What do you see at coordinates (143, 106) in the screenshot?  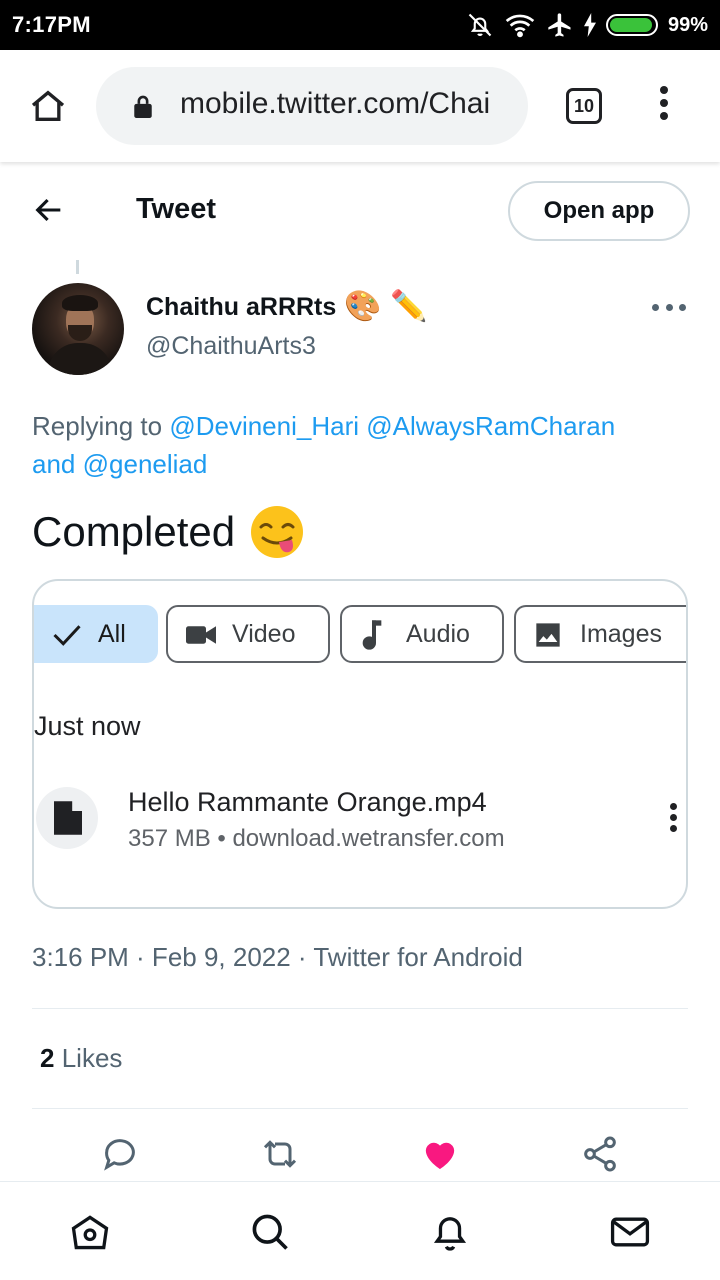 I see `lock-icon` at bounding box center [143, 106].